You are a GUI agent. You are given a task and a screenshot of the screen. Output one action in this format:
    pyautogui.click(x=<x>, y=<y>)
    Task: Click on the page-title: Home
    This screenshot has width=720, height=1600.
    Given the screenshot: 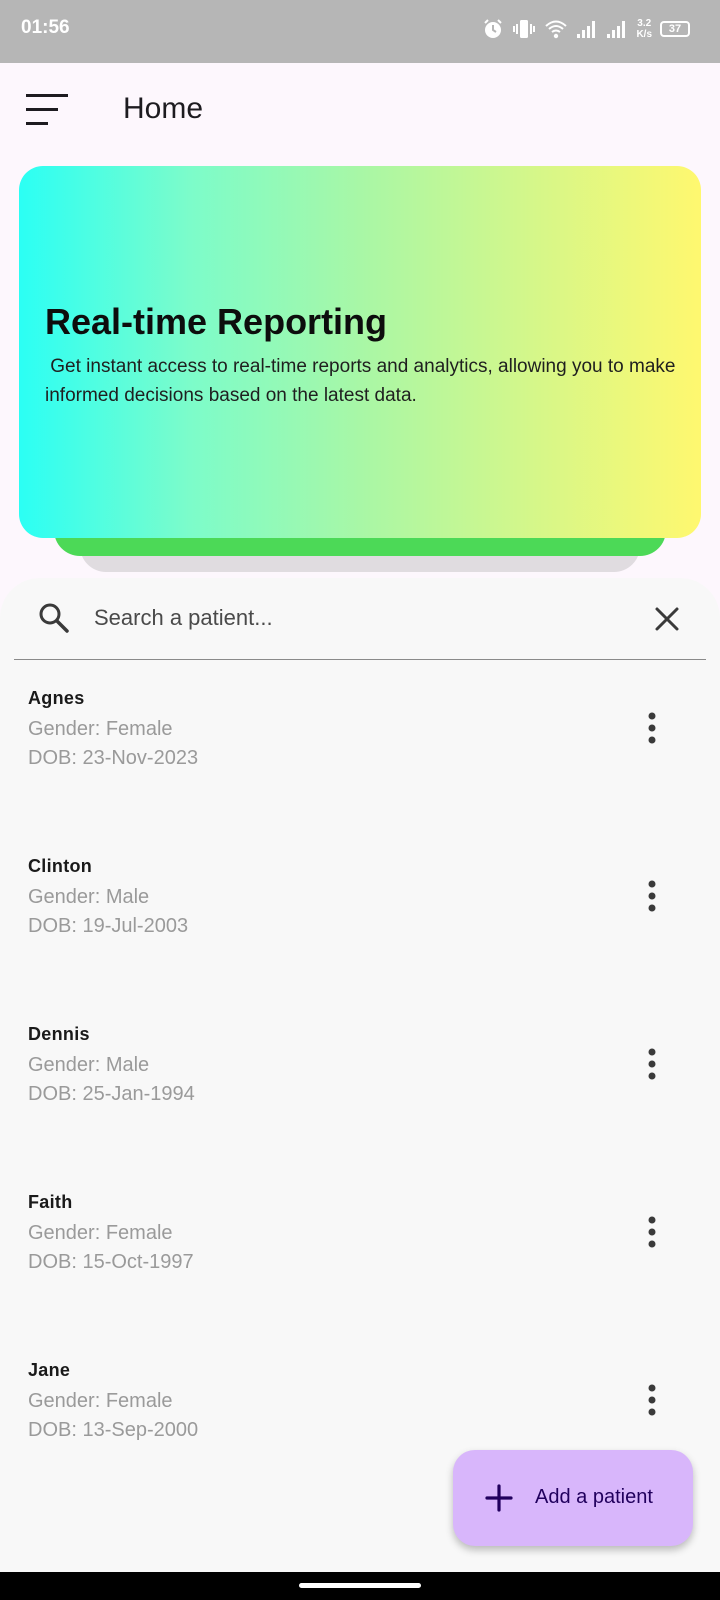 What is the action you would take?
    pyautogui.click(x=163, y=108)
    